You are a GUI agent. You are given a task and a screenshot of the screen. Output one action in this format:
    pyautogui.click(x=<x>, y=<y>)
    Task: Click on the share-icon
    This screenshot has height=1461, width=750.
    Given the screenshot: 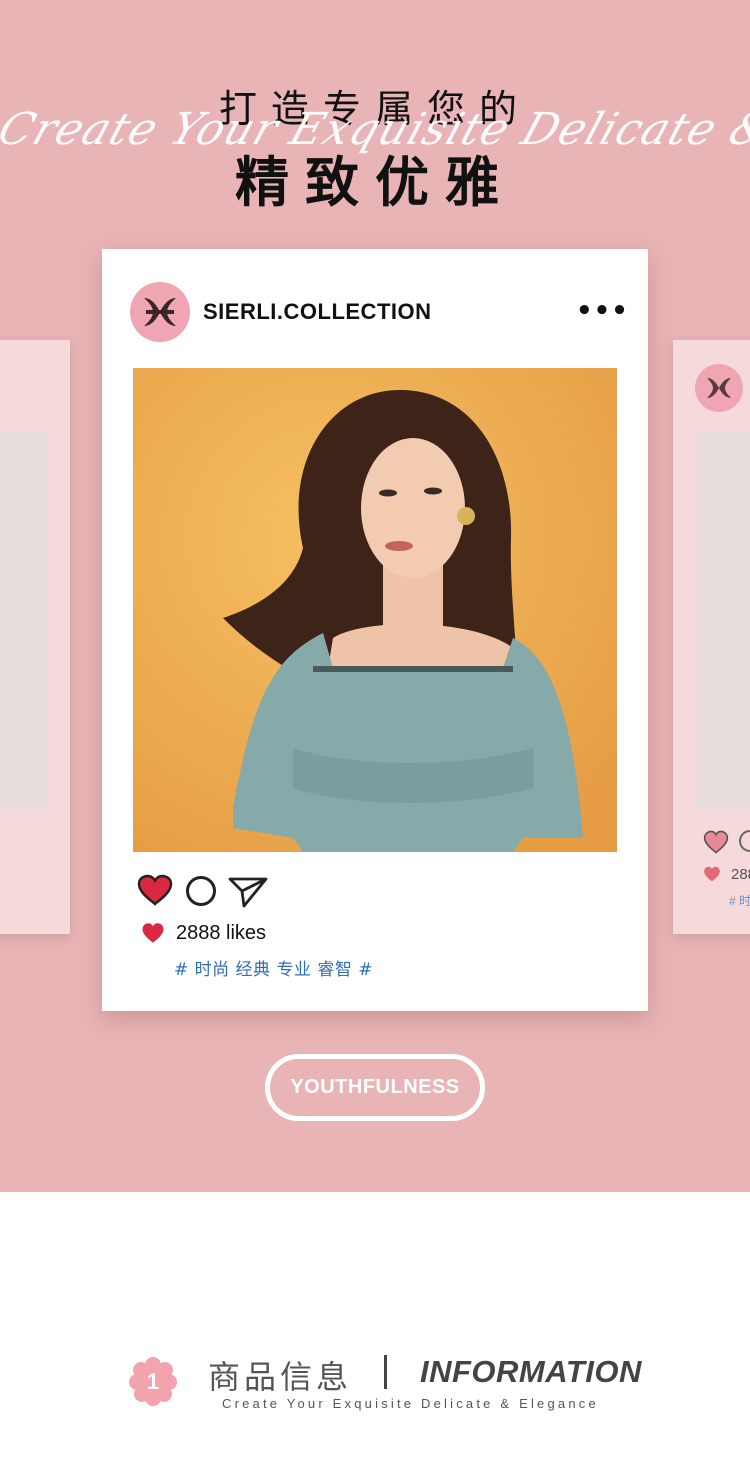 What is the action you would take?
    pyautogui.click(x=248, y=892)
    